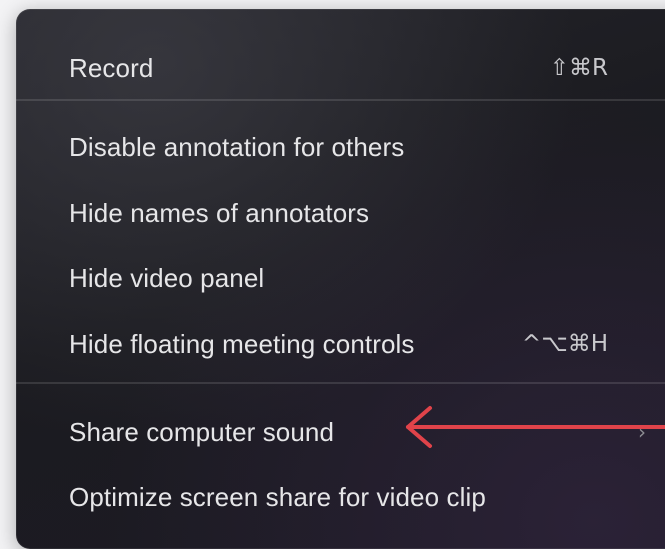  Describe the element at coordinates (535, 427) in the screenshot. I see `left-arrow-icon` at that location.